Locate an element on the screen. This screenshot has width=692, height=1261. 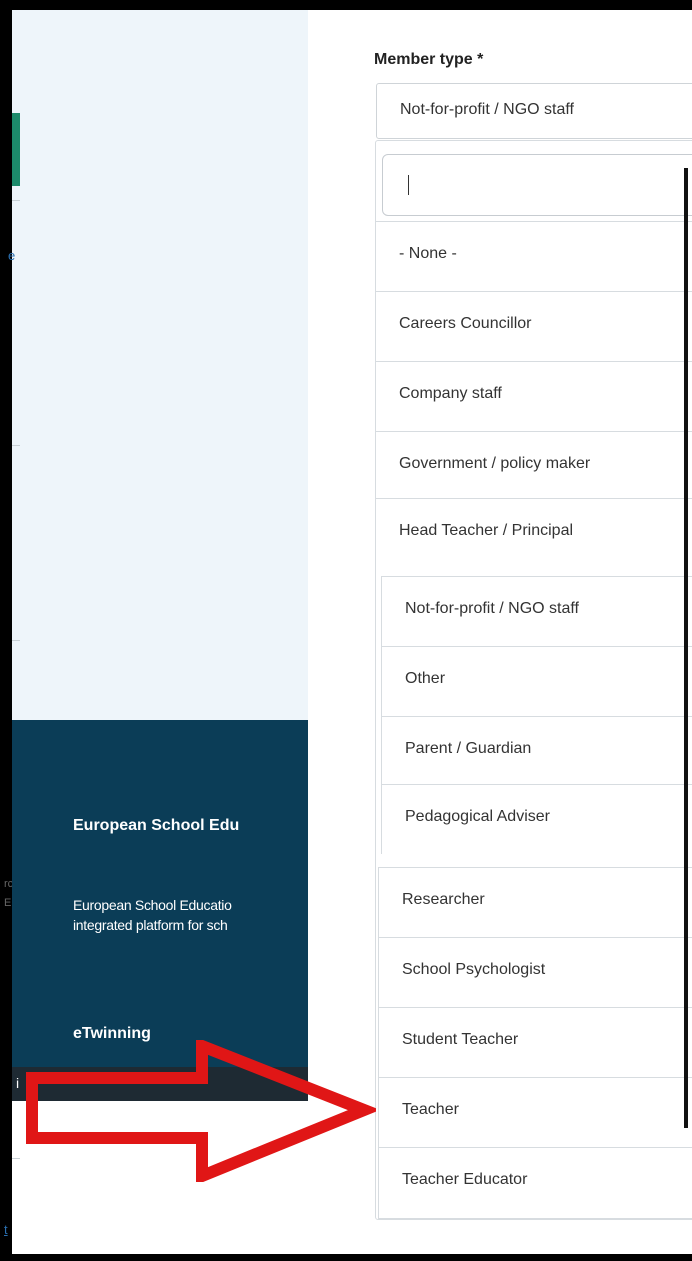
option-label: - None - is located at coordinates (428, 253).